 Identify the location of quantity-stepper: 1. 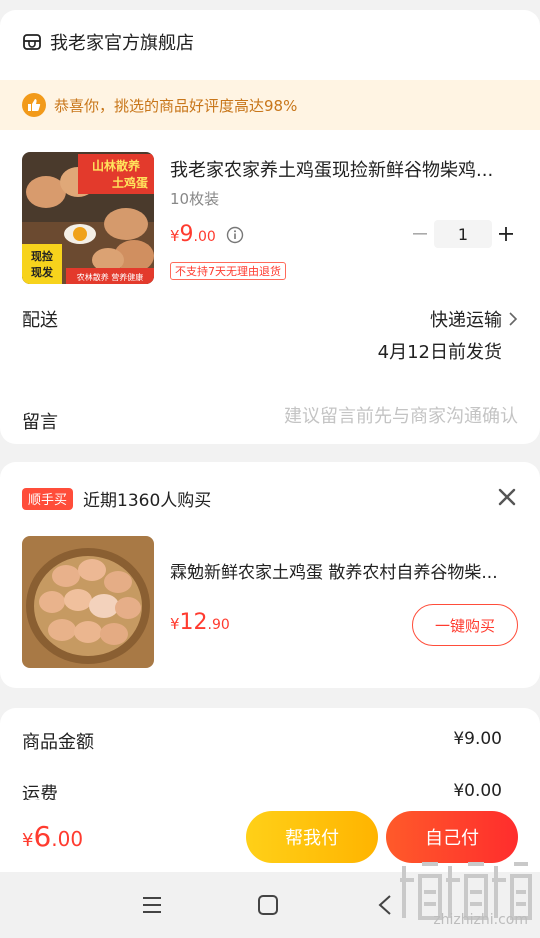
(463, 234).